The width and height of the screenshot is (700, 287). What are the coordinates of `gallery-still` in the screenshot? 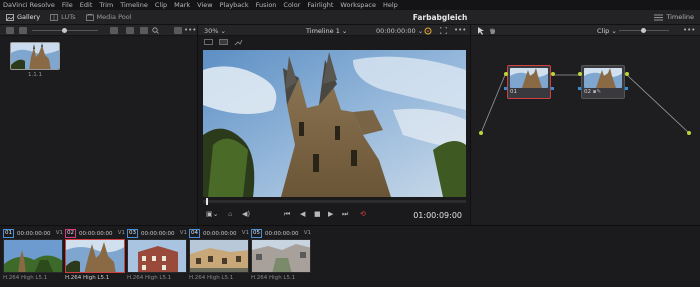 It's located at (35, 56).